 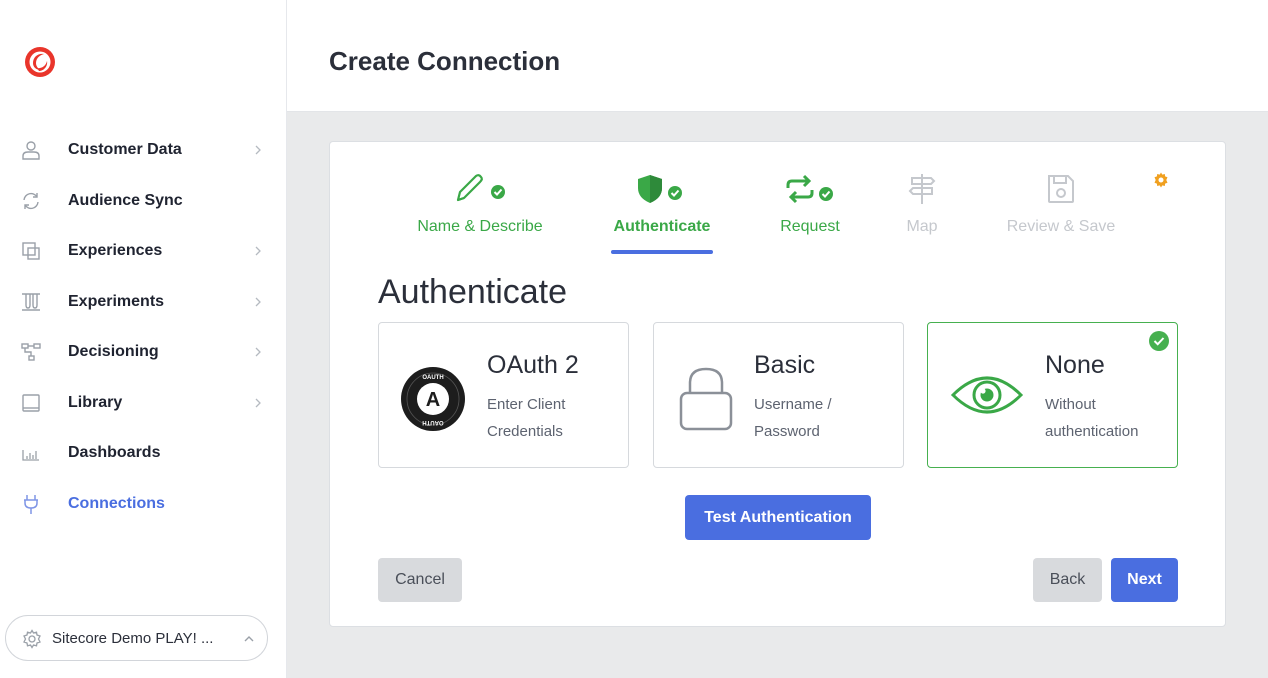 What do you see at coordinates (662, 252) in the screenshot?
I see `active-step-indicator` at bounding box center [662, 252].